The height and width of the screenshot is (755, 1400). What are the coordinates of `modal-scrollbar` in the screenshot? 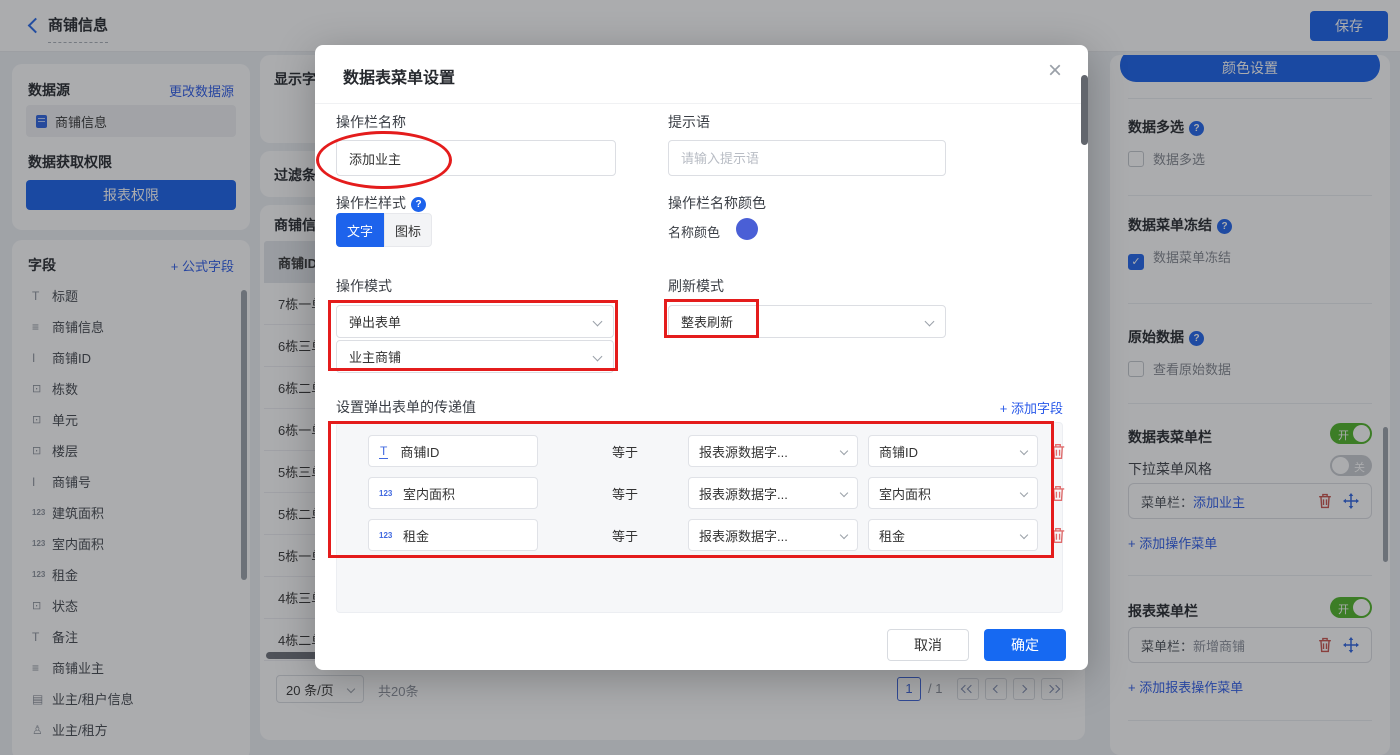 It's located at (1084, 110).